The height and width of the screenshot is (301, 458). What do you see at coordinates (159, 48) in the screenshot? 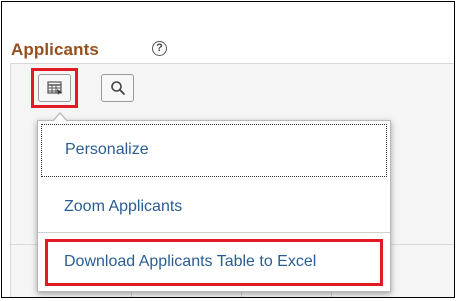
I see `help-icon: ?` at bounding box center [159, 48].